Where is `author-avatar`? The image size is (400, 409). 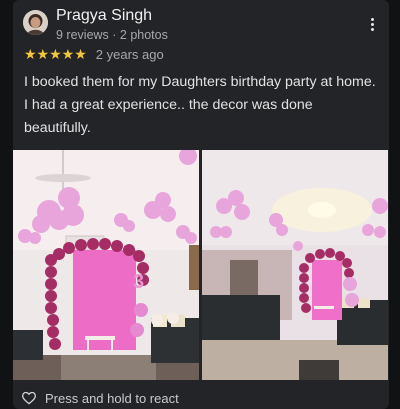
author-avatar is located at coordinates (35, 22).